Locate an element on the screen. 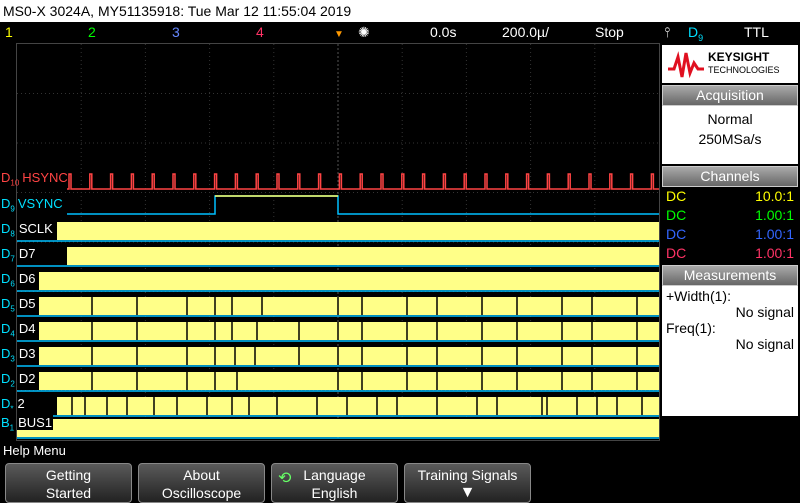 This screenshot has height=503, width=800. down-arrow-icon: ▼ is located at coordinates (467, 492).